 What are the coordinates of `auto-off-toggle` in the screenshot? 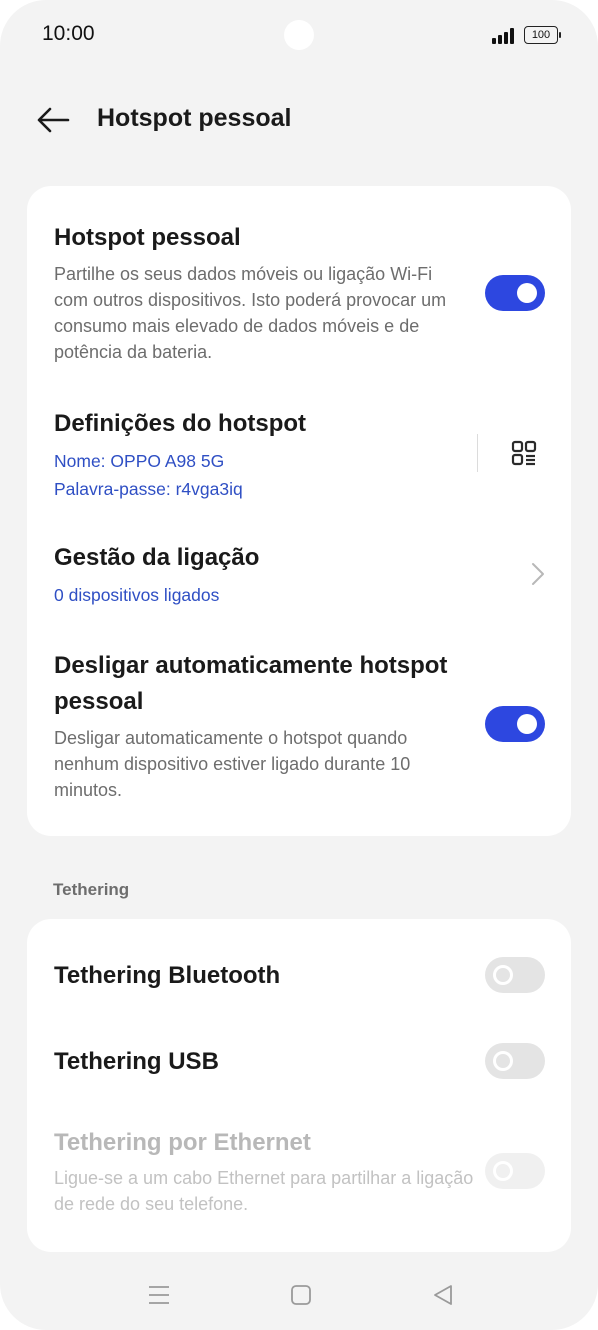 It's located at (515, 724).